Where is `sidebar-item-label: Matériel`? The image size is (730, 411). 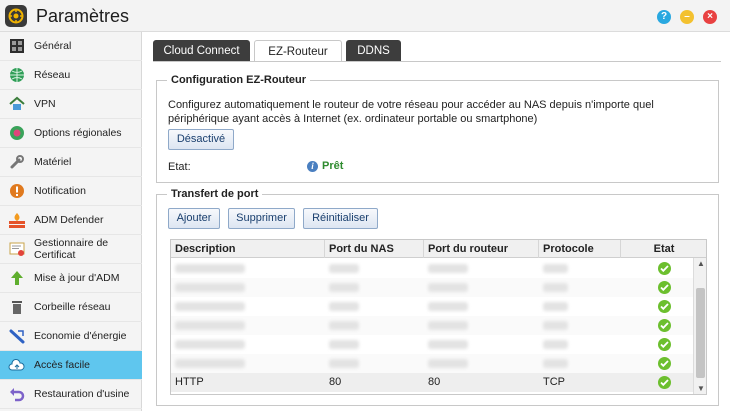
sidebar-item-label: Matériel is located at coordinates (53, 162).